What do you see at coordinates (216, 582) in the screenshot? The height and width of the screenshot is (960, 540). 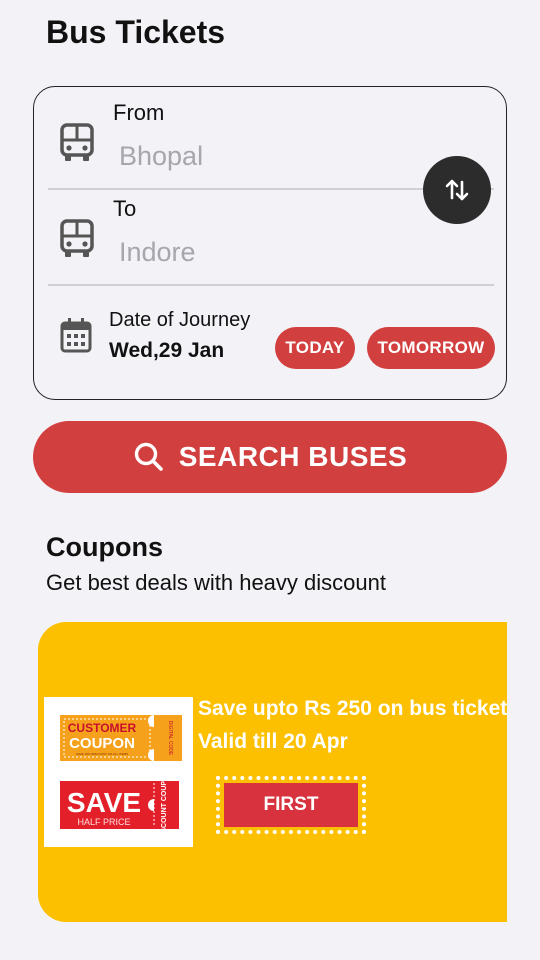 I see `coupons-subtitle: Get best deals with heavy discount` at bounding box center [216, 582].